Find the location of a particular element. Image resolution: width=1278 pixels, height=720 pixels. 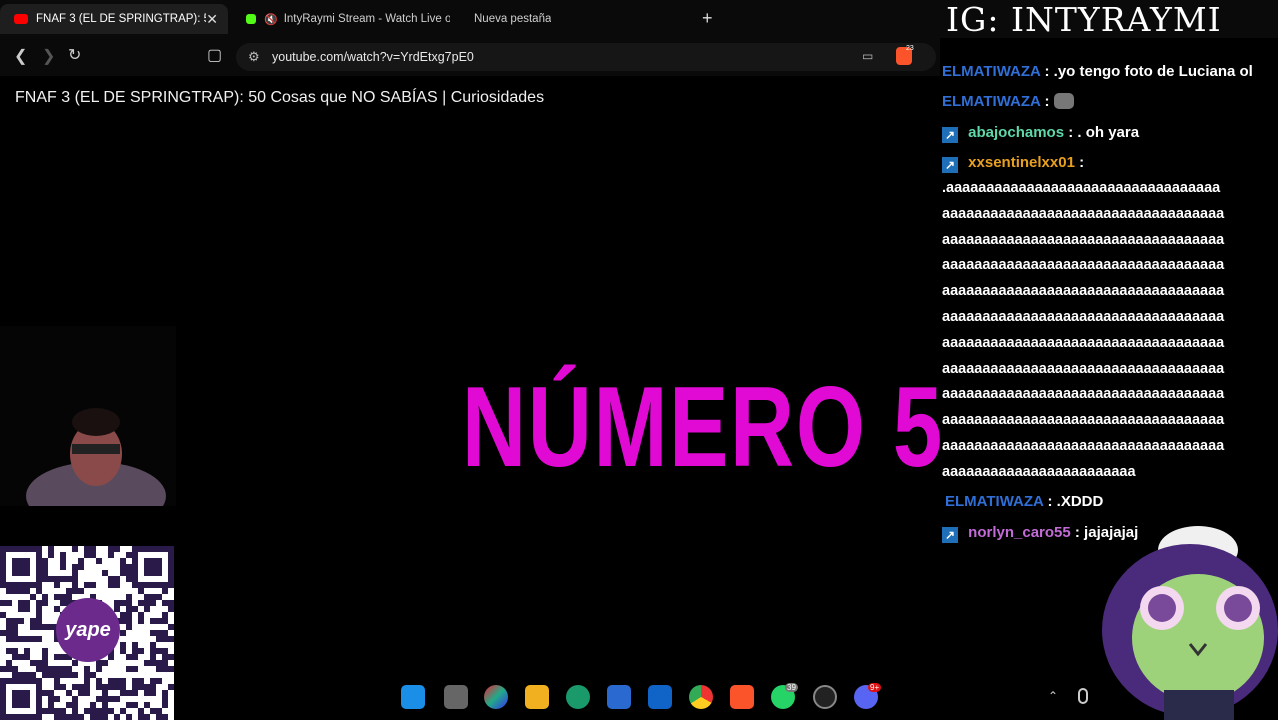

copilot-icon is located at coordinates (496, 697).